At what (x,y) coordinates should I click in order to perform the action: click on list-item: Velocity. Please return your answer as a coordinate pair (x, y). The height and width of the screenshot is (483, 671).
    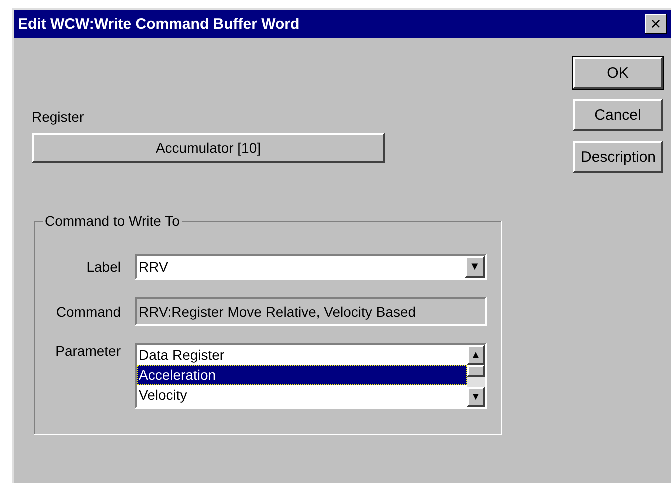
    Looking at the image, I should click on (302, 395).